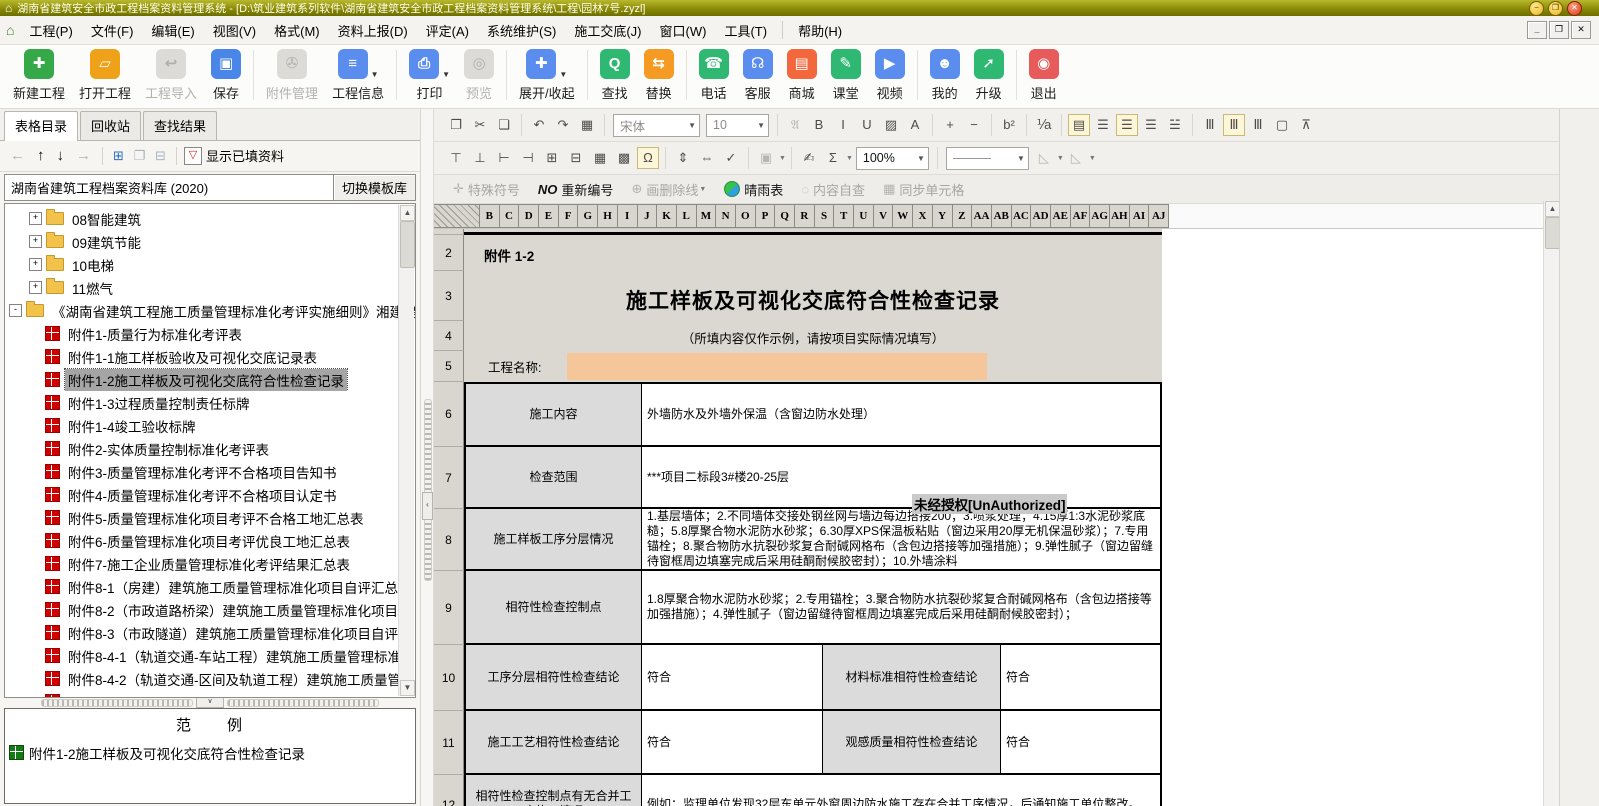  Describe the element at coordinates (554, 477) in the screenshot. I see `form-label-cell: 检查范围` at that location.